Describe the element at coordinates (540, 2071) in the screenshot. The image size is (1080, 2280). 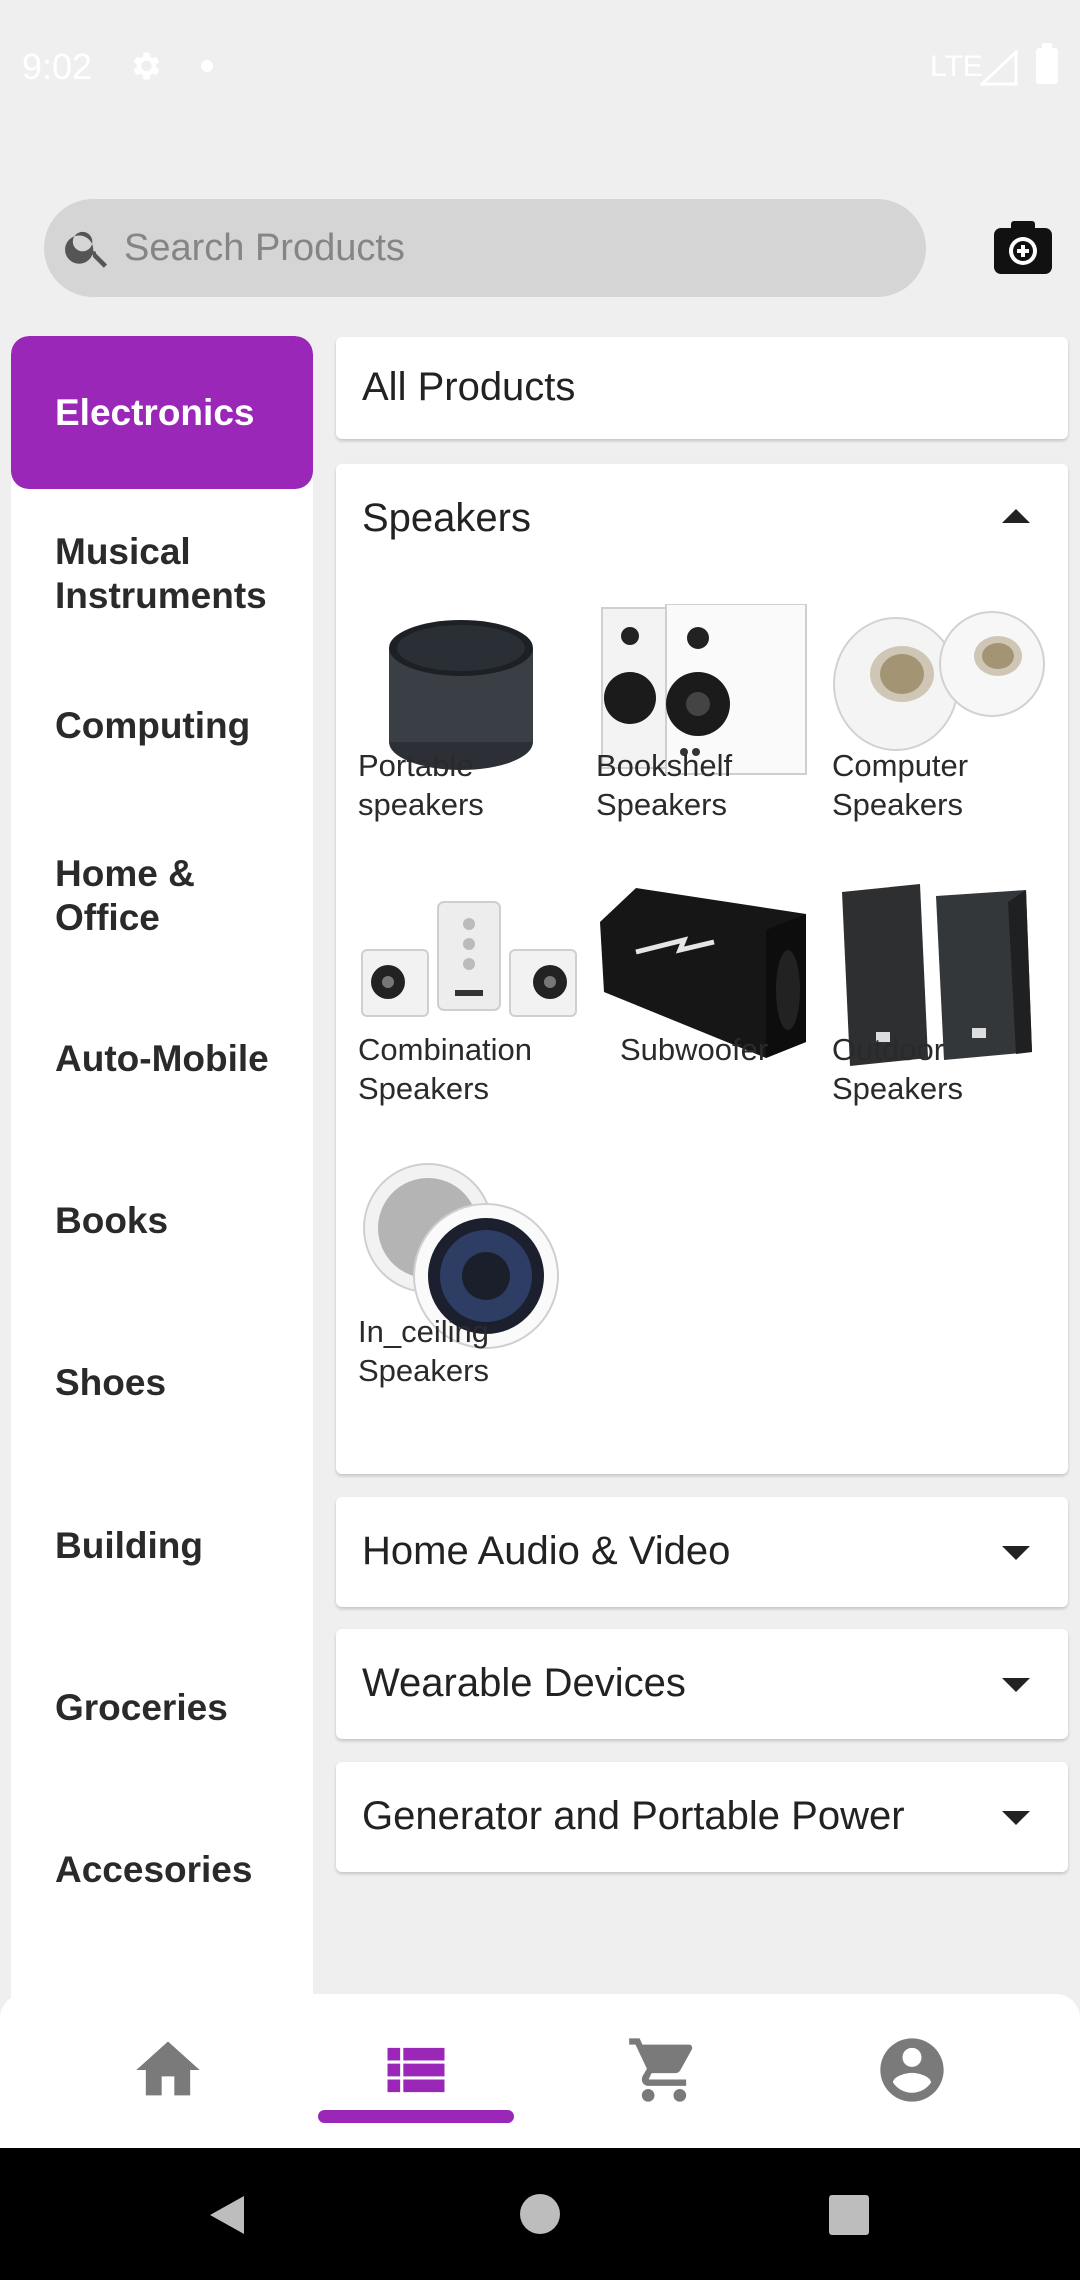
I see `bottom-navigation` at that location.